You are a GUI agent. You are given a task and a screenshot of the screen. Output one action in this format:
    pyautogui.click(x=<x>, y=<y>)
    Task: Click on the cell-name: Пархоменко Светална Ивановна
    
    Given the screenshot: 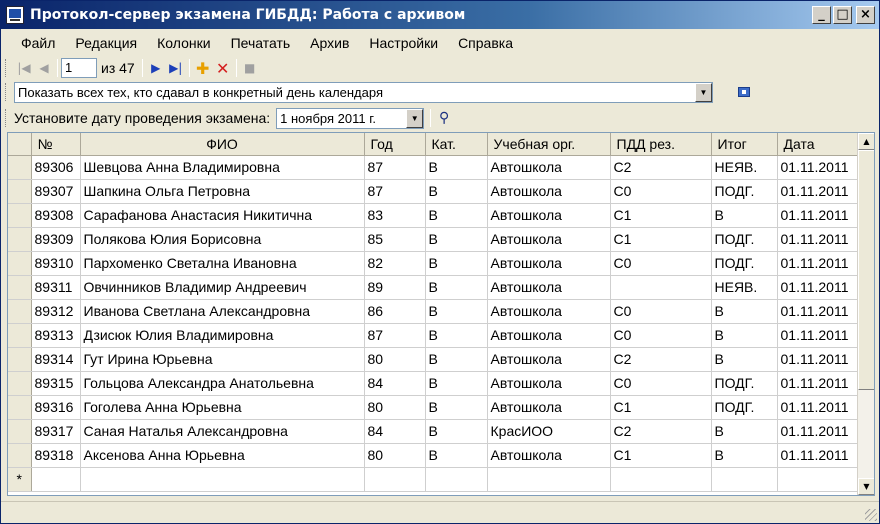 What is the action you would take?
    pyautogui.click(x=222, y=263)
    